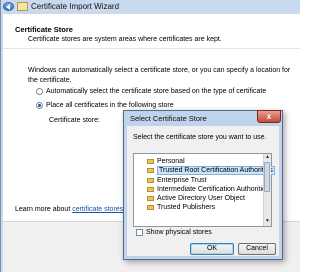  What do you see at coordinates (168, 118) in the screenshot?
I see `dialog-title: Select Certificate Store` at bounding box center [168, 118].